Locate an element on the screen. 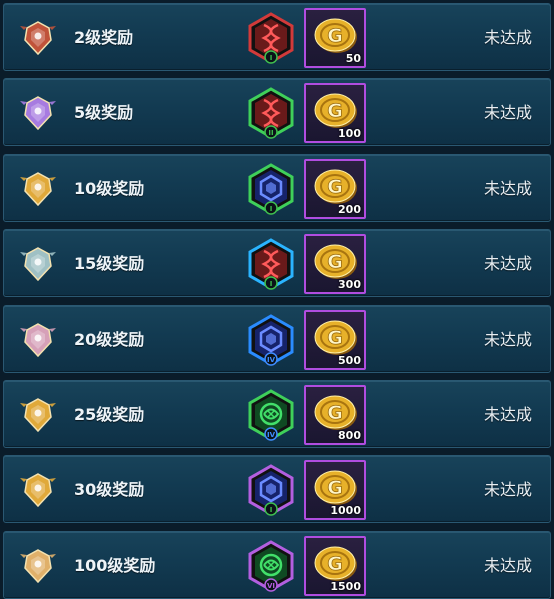  coin-amount: 1500 is located at coordinates (345, 586).